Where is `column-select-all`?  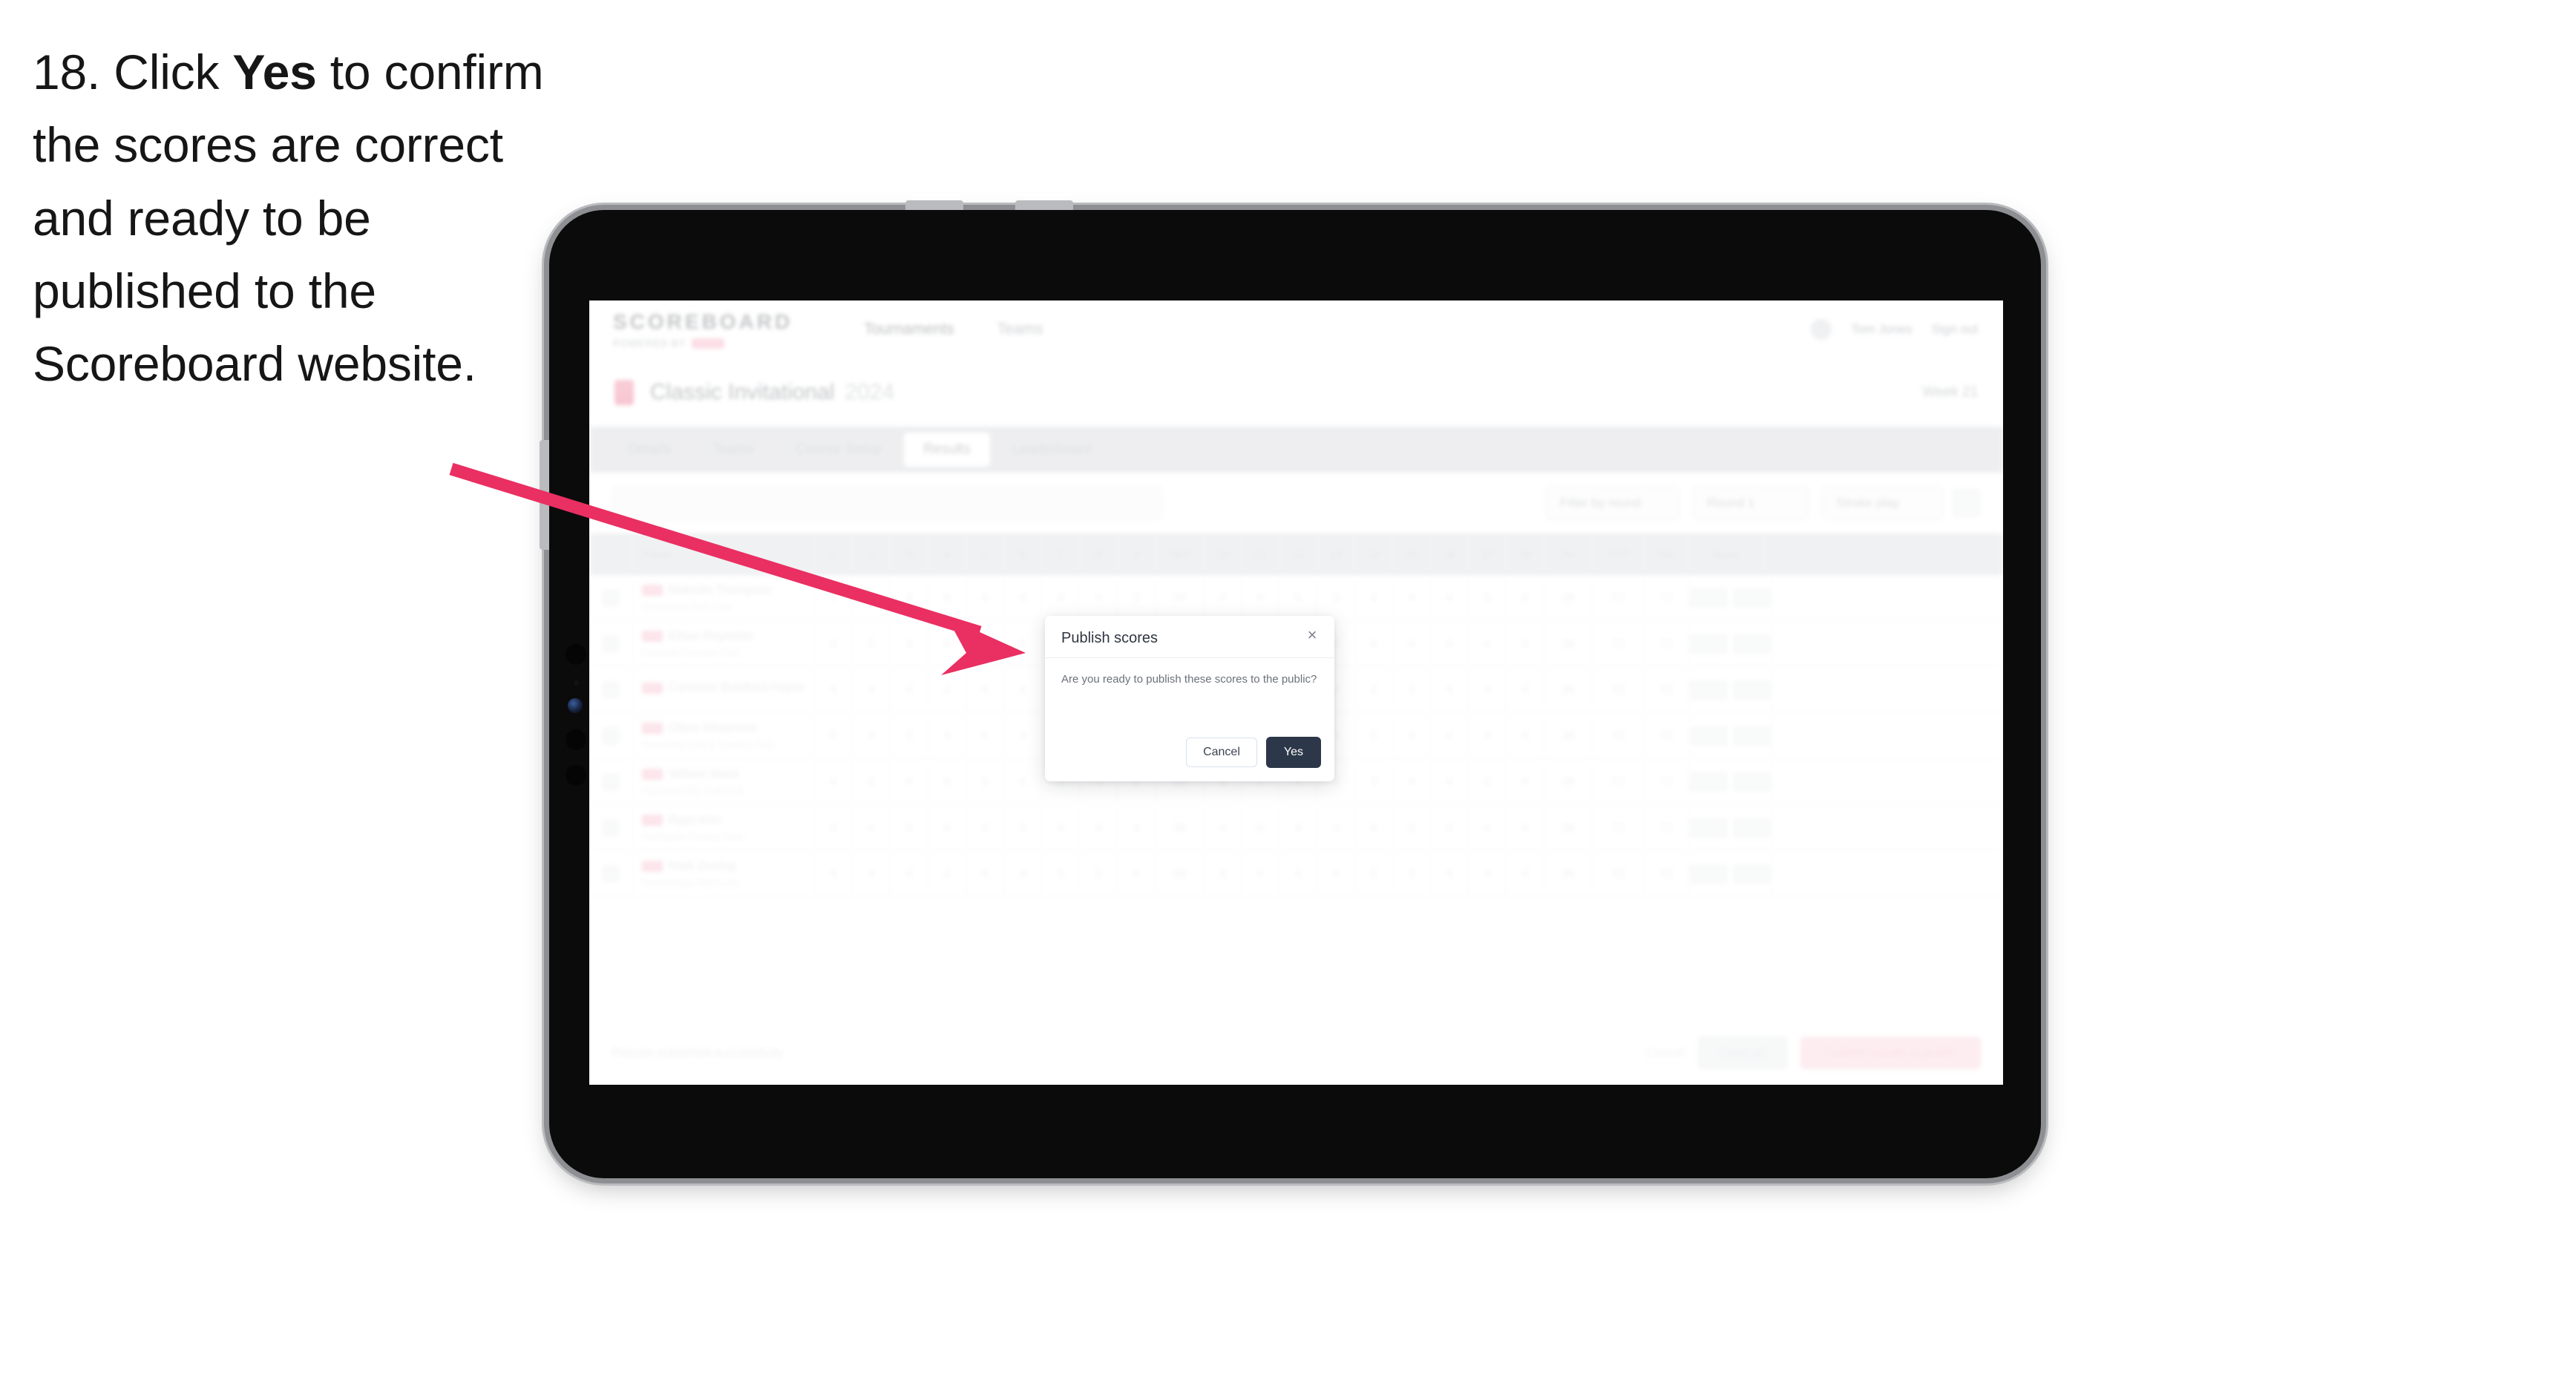
column-select-all is located at coordinates (611, 554).